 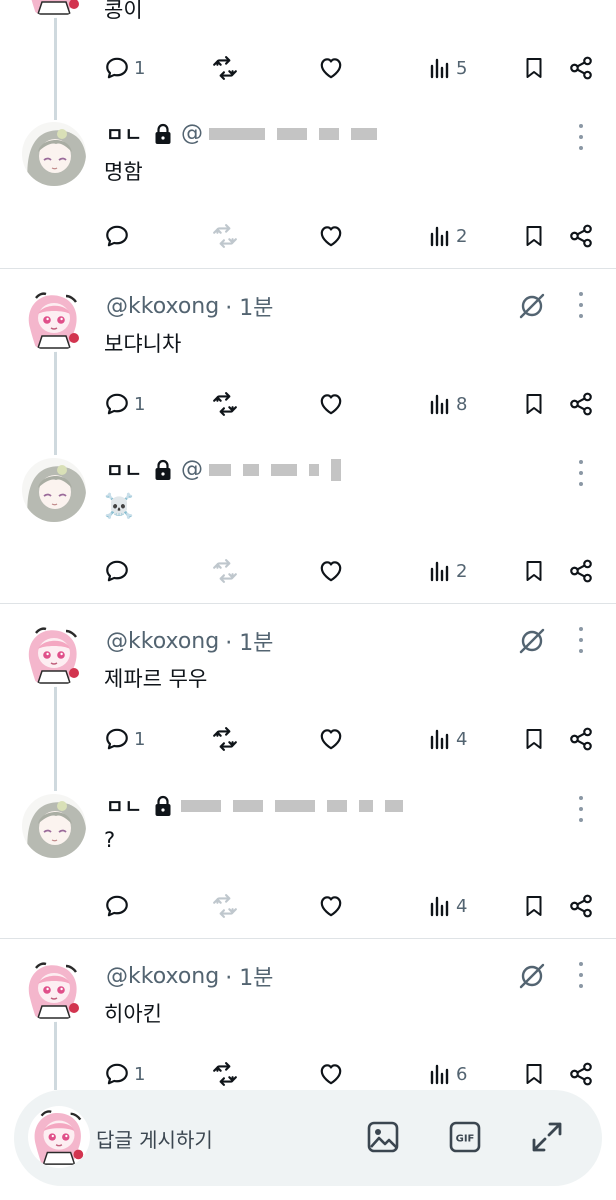 I want to click on post-header: ㅁㄴ, so click(x=254, y=805).